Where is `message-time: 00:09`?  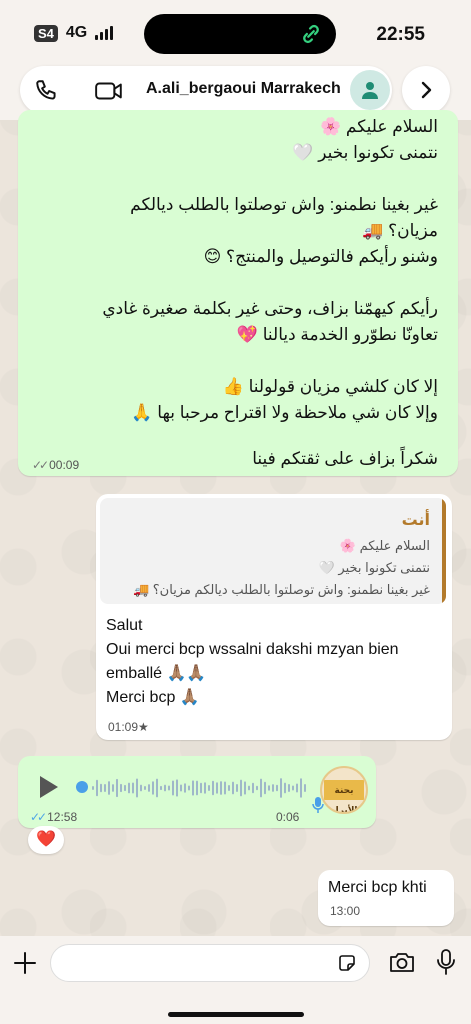 message-time: 00:09 is located at coordinates (64, 465).